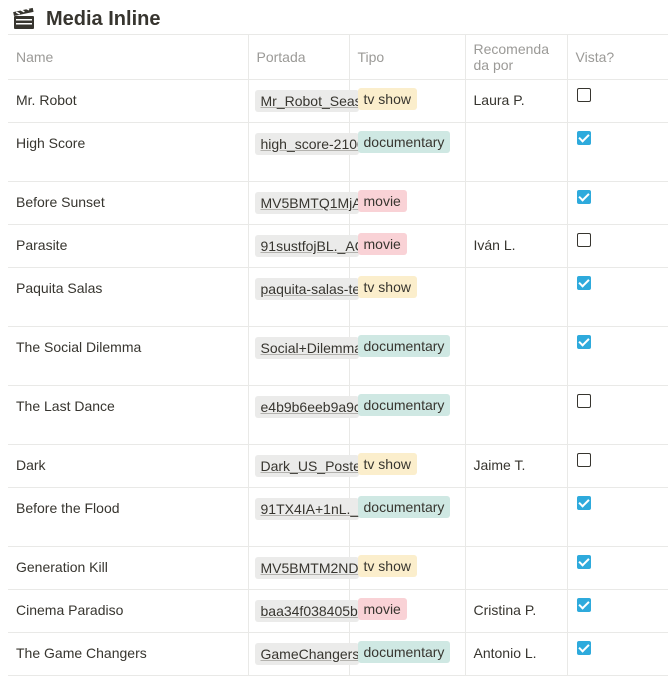  I want to click on file-chip: Social+Dilemma, so click(306, 348).